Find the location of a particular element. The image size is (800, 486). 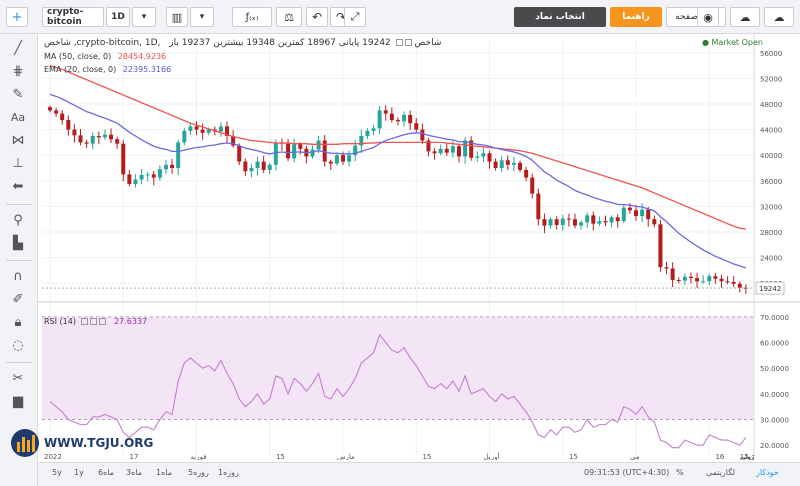

undo-icon: ↶ is located at coordinates (317, 17).